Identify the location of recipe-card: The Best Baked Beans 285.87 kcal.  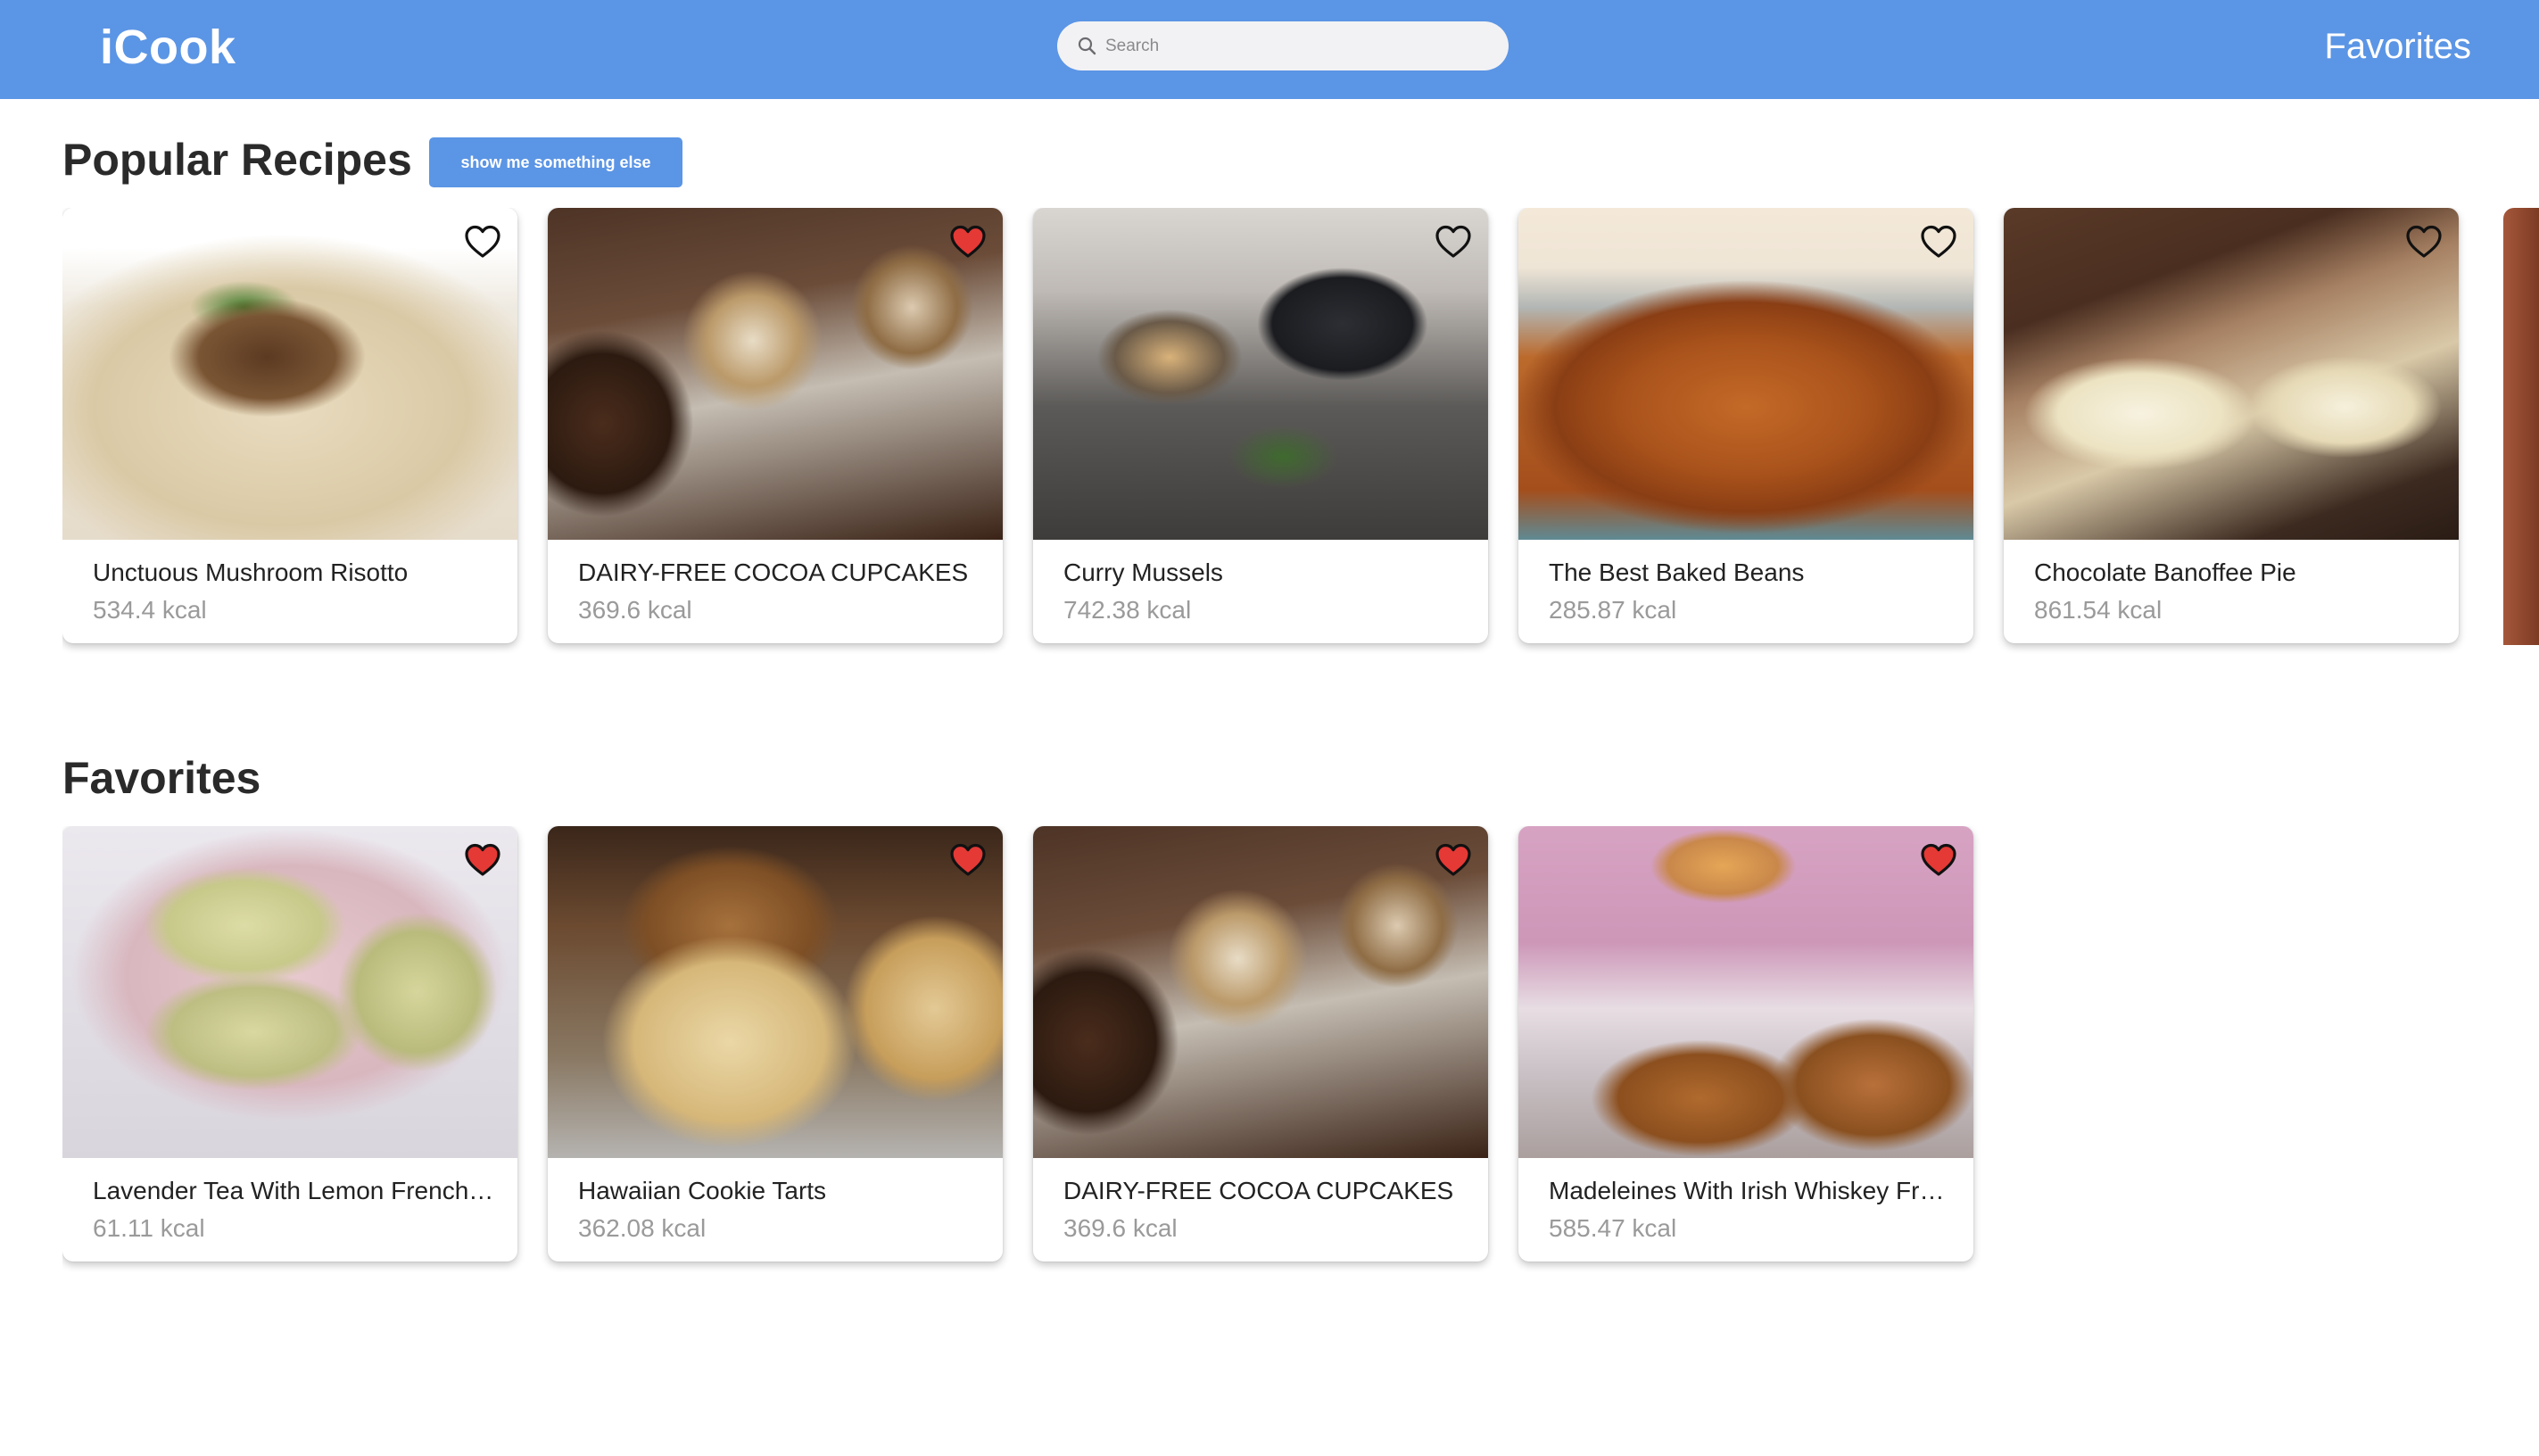
(1745, 425).